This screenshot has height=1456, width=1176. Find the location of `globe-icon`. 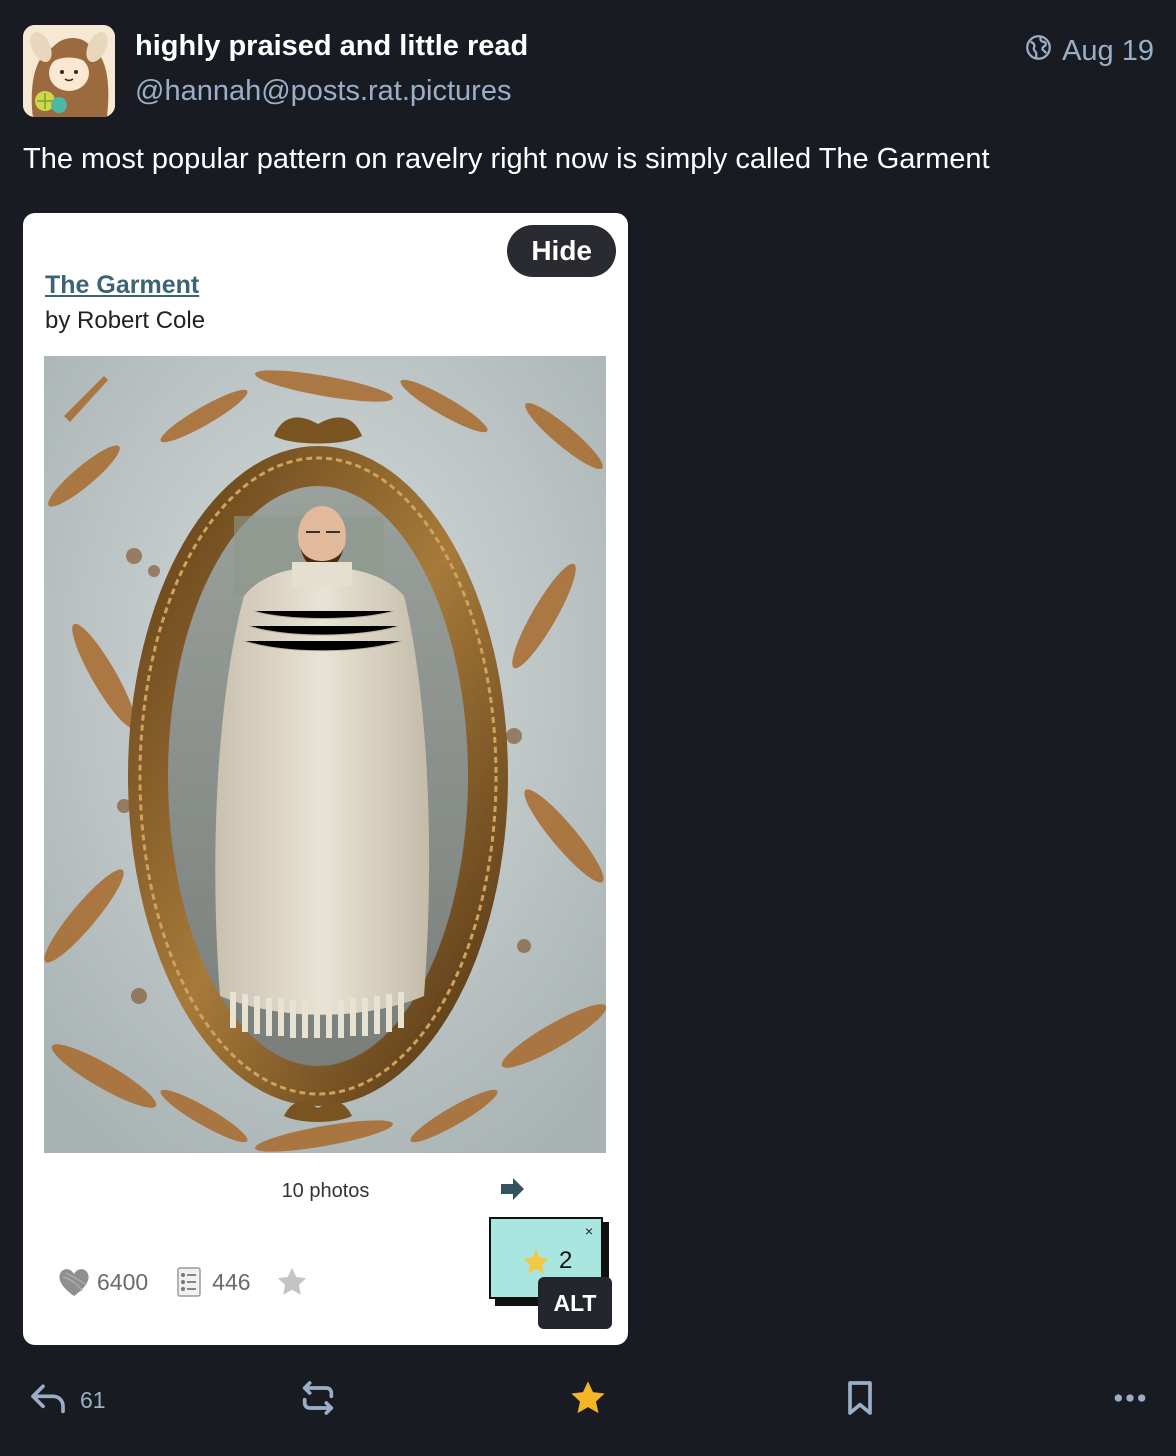

globe-icon is located at coordinates (1038, 51).